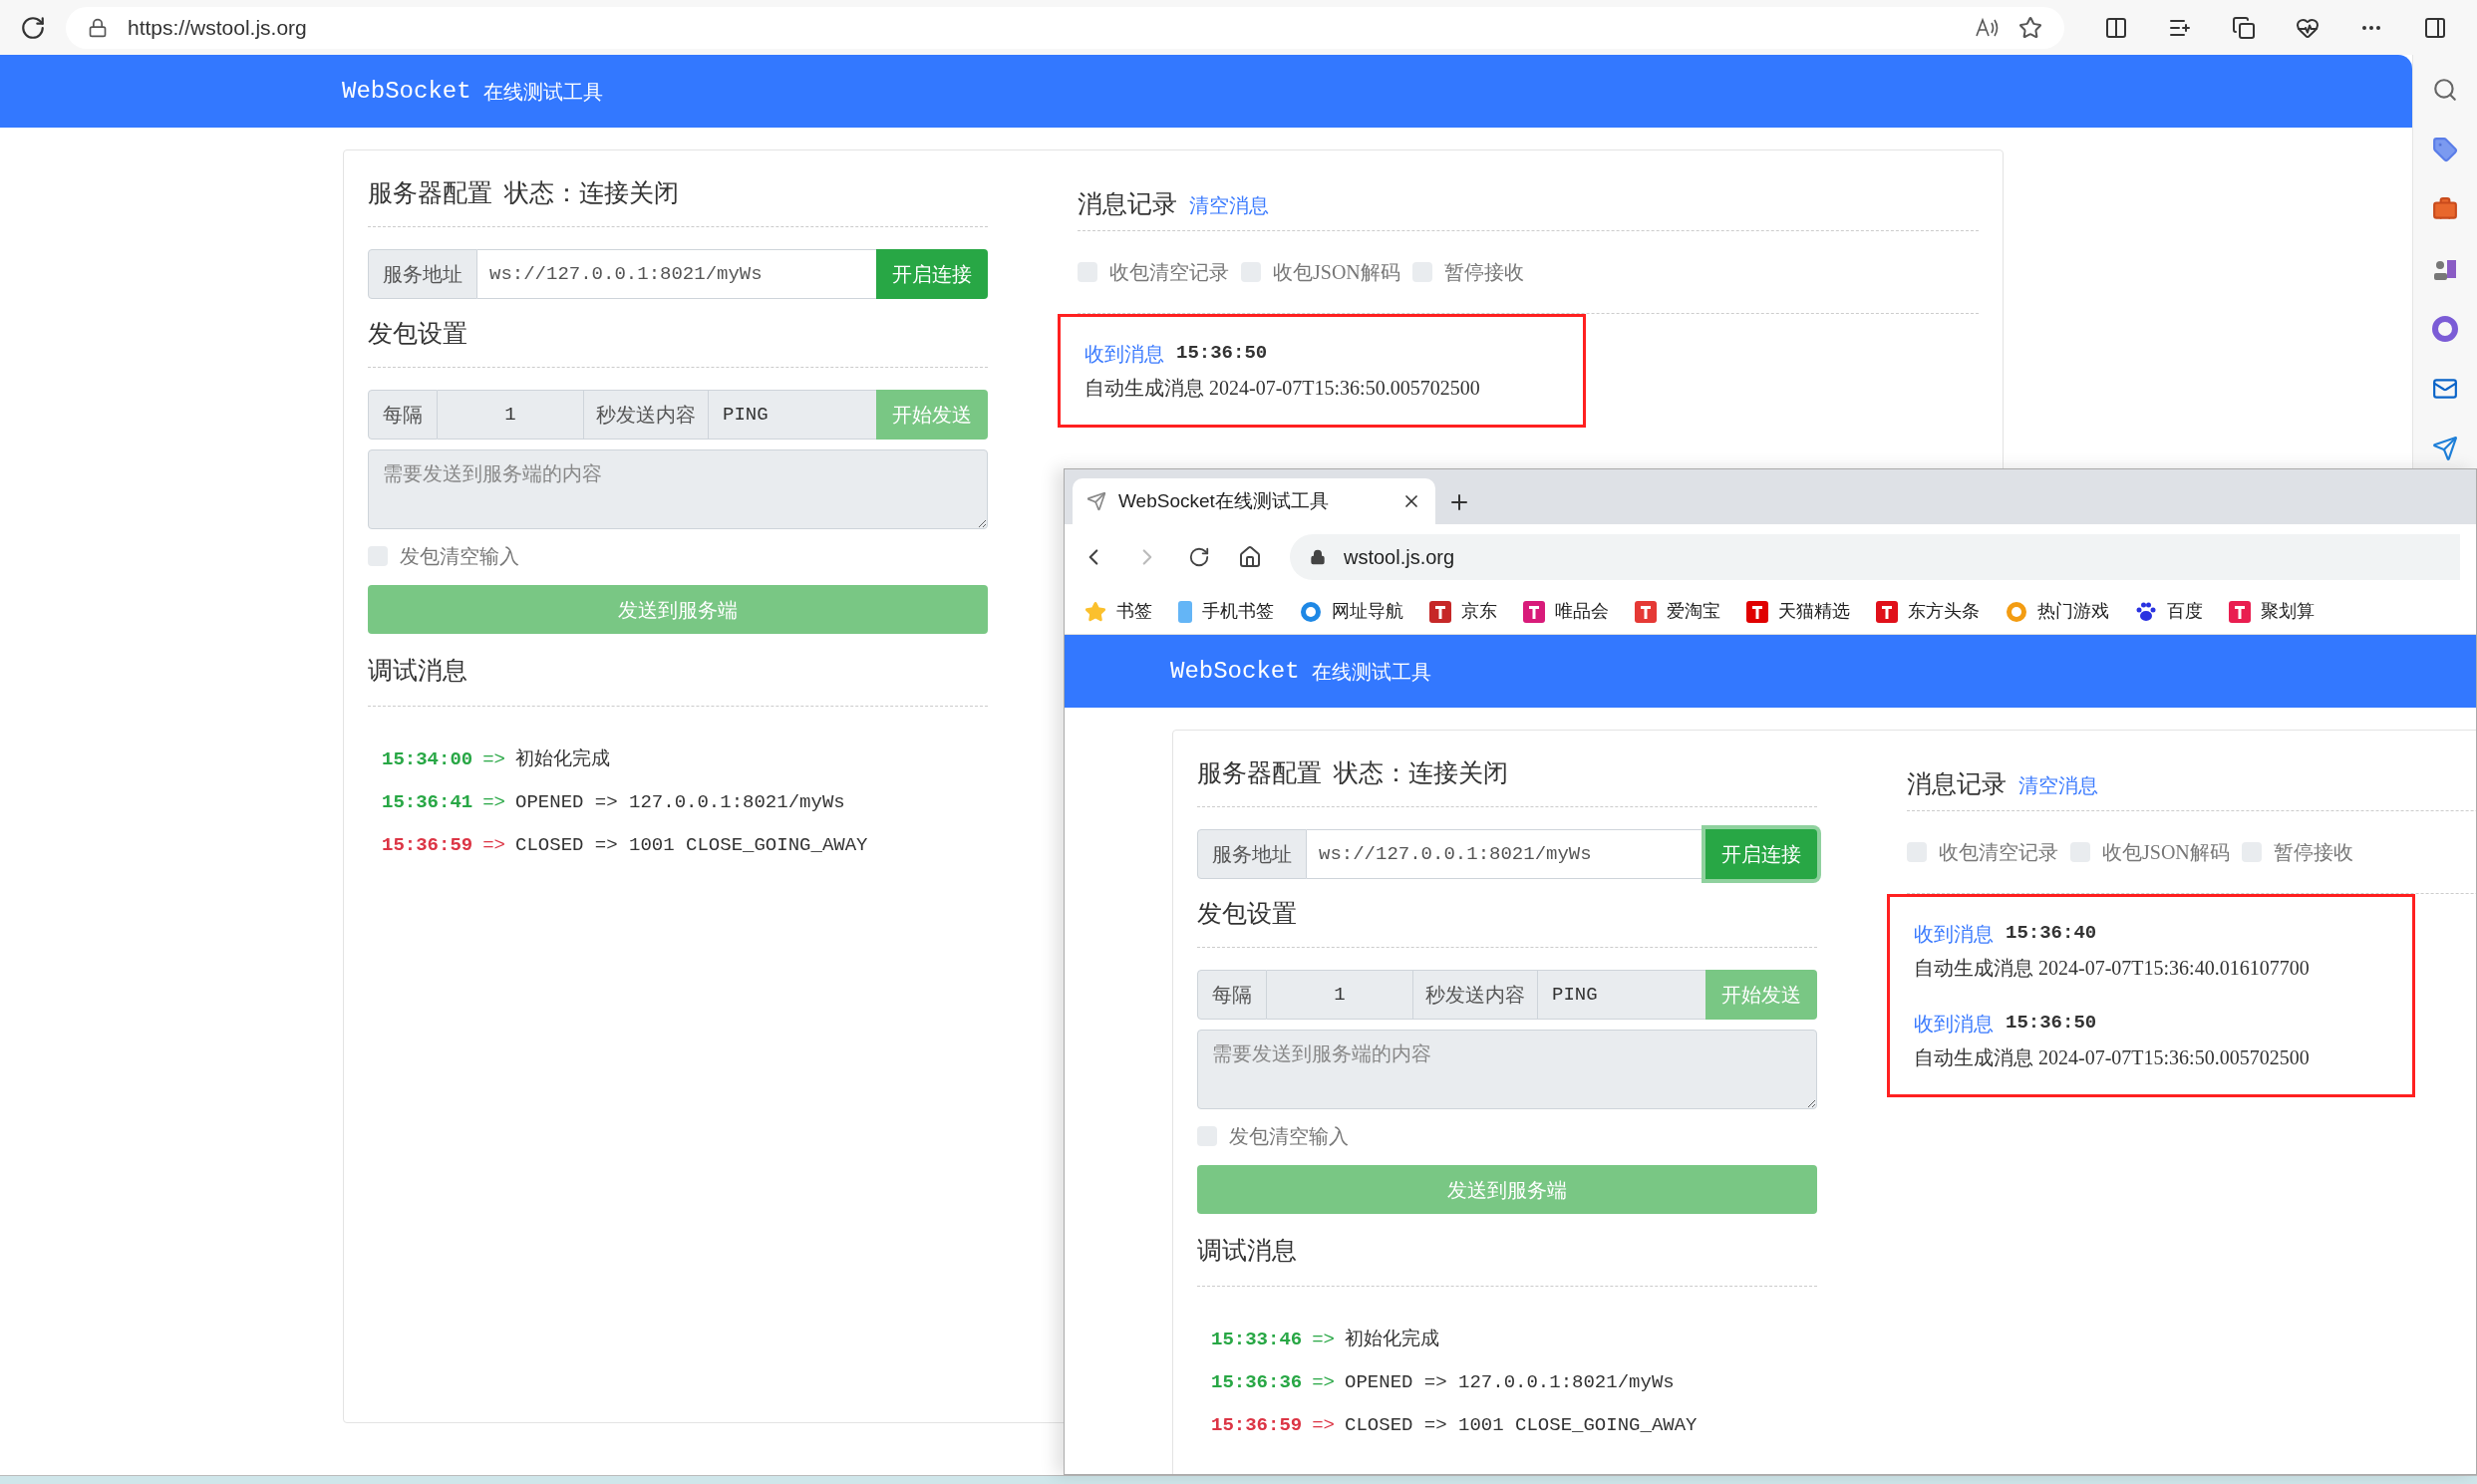 Image resolution: width=2477 pixels, height=1484 pixels. Describe the element at coordinates (1944, 611) in the screenshot. I see `bookmark: 东方头条` at that location.